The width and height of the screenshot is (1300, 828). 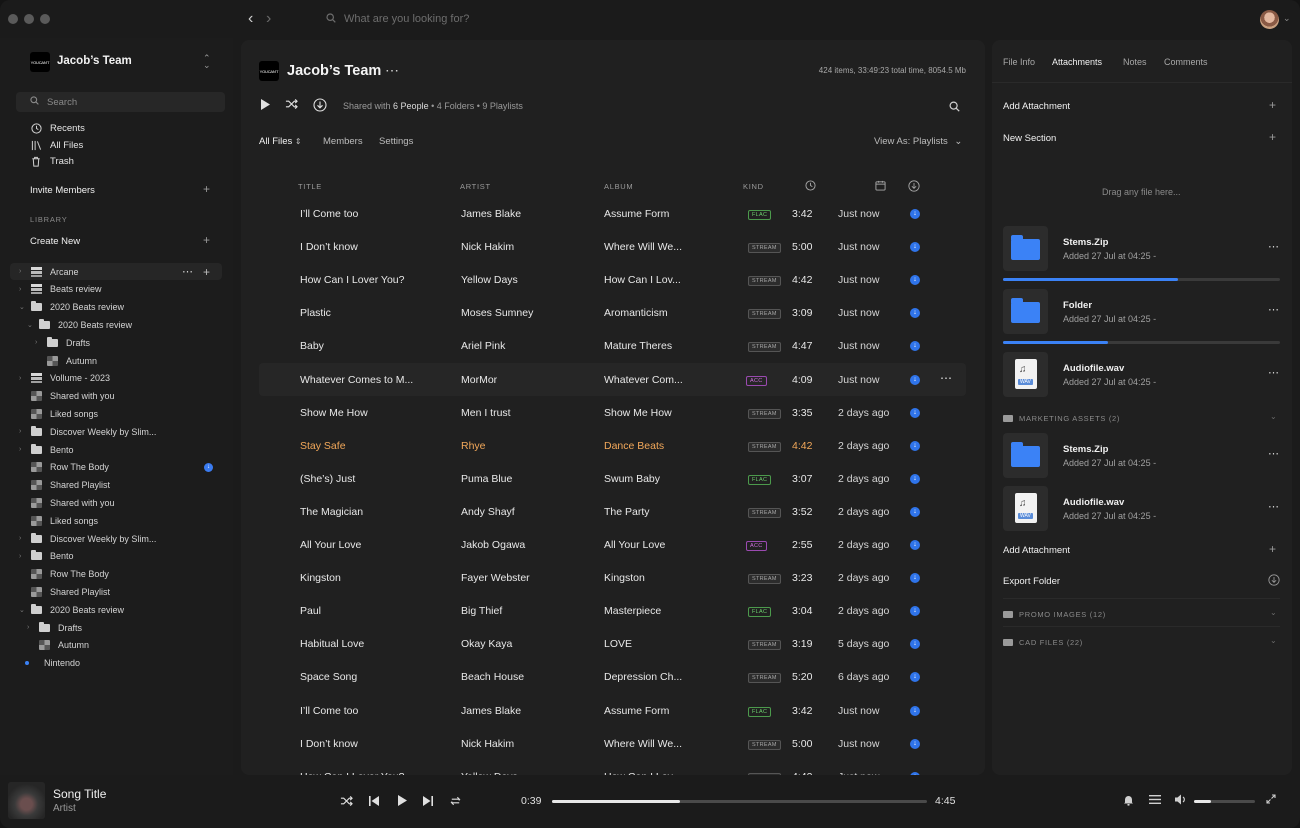 What do you see at coordinates (273, 19) in the screenshot?
I see `forward-arrow-icon: ›` at bounding box center [273, 19].